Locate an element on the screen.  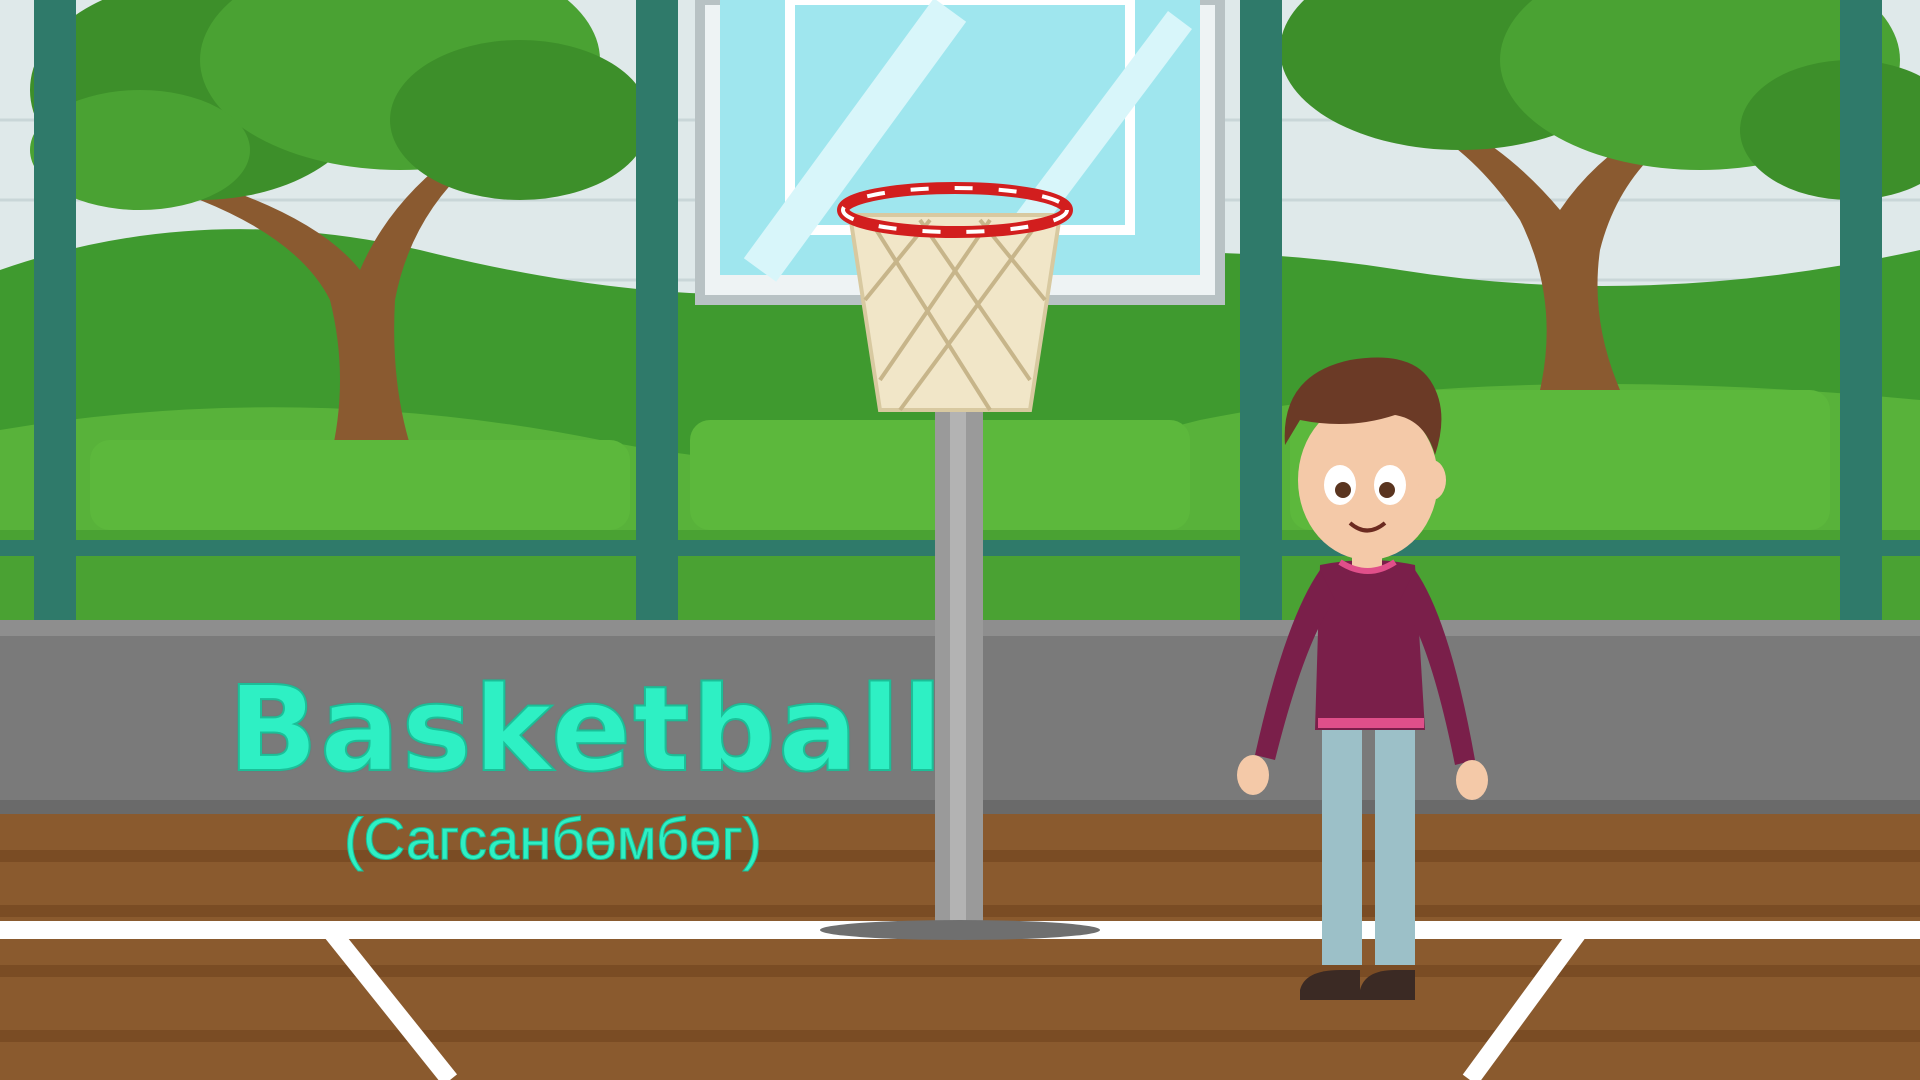
hedge is located at coordinates (360, 485).